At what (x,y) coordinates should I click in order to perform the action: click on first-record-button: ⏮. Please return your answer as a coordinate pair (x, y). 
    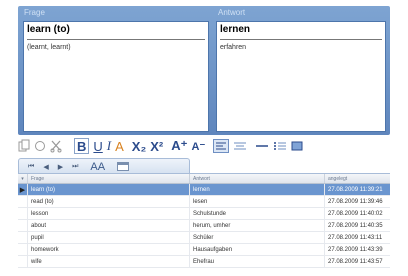
    Looking at the image, I should click on (31, 167).